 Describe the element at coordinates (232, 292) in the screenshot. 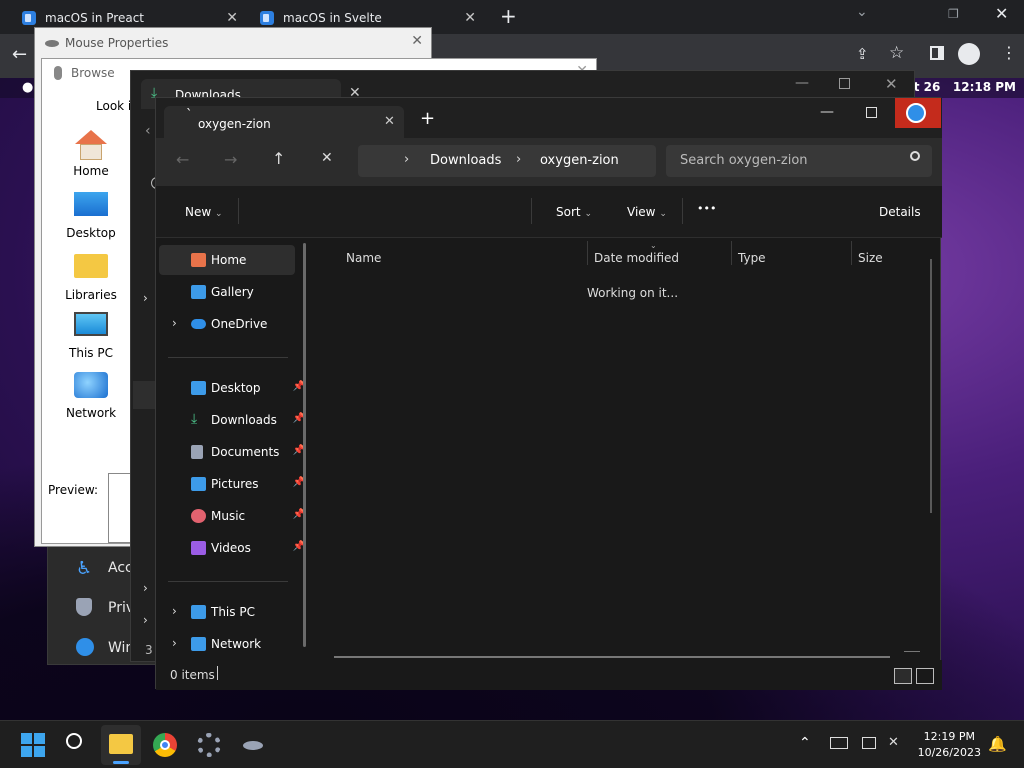

I see `nav-item-label: Gallery` at that location.